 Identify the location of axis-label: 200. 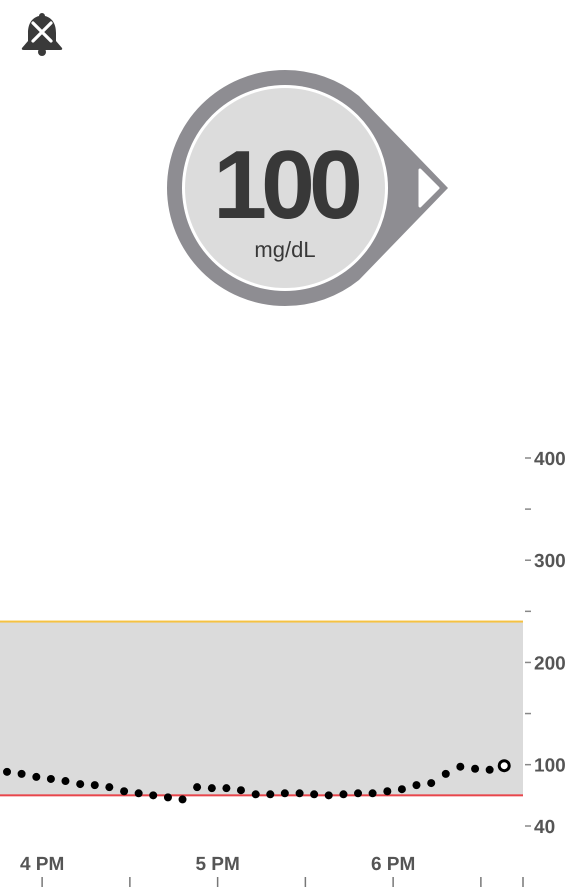
(550, 663).